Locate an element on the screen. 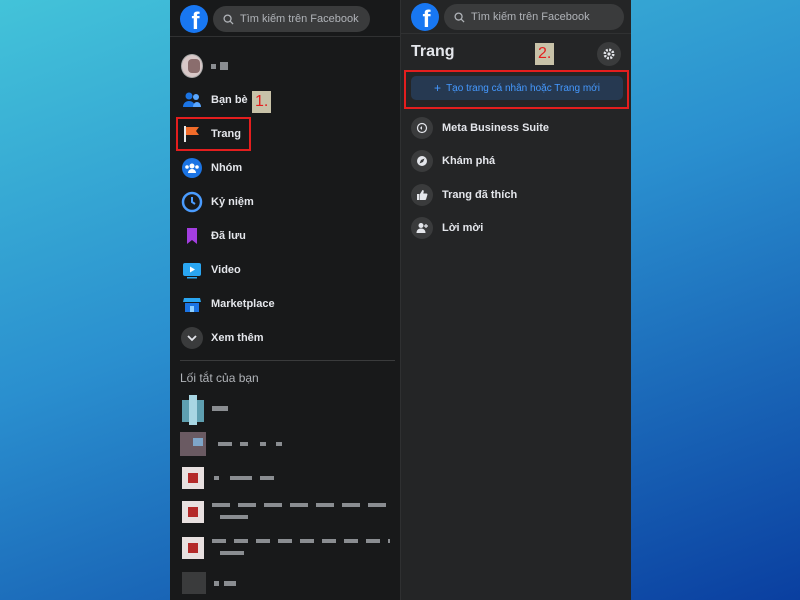 This screenshot has height=600, width=800. profile-name-redacted is located at coordinates (221, 66).